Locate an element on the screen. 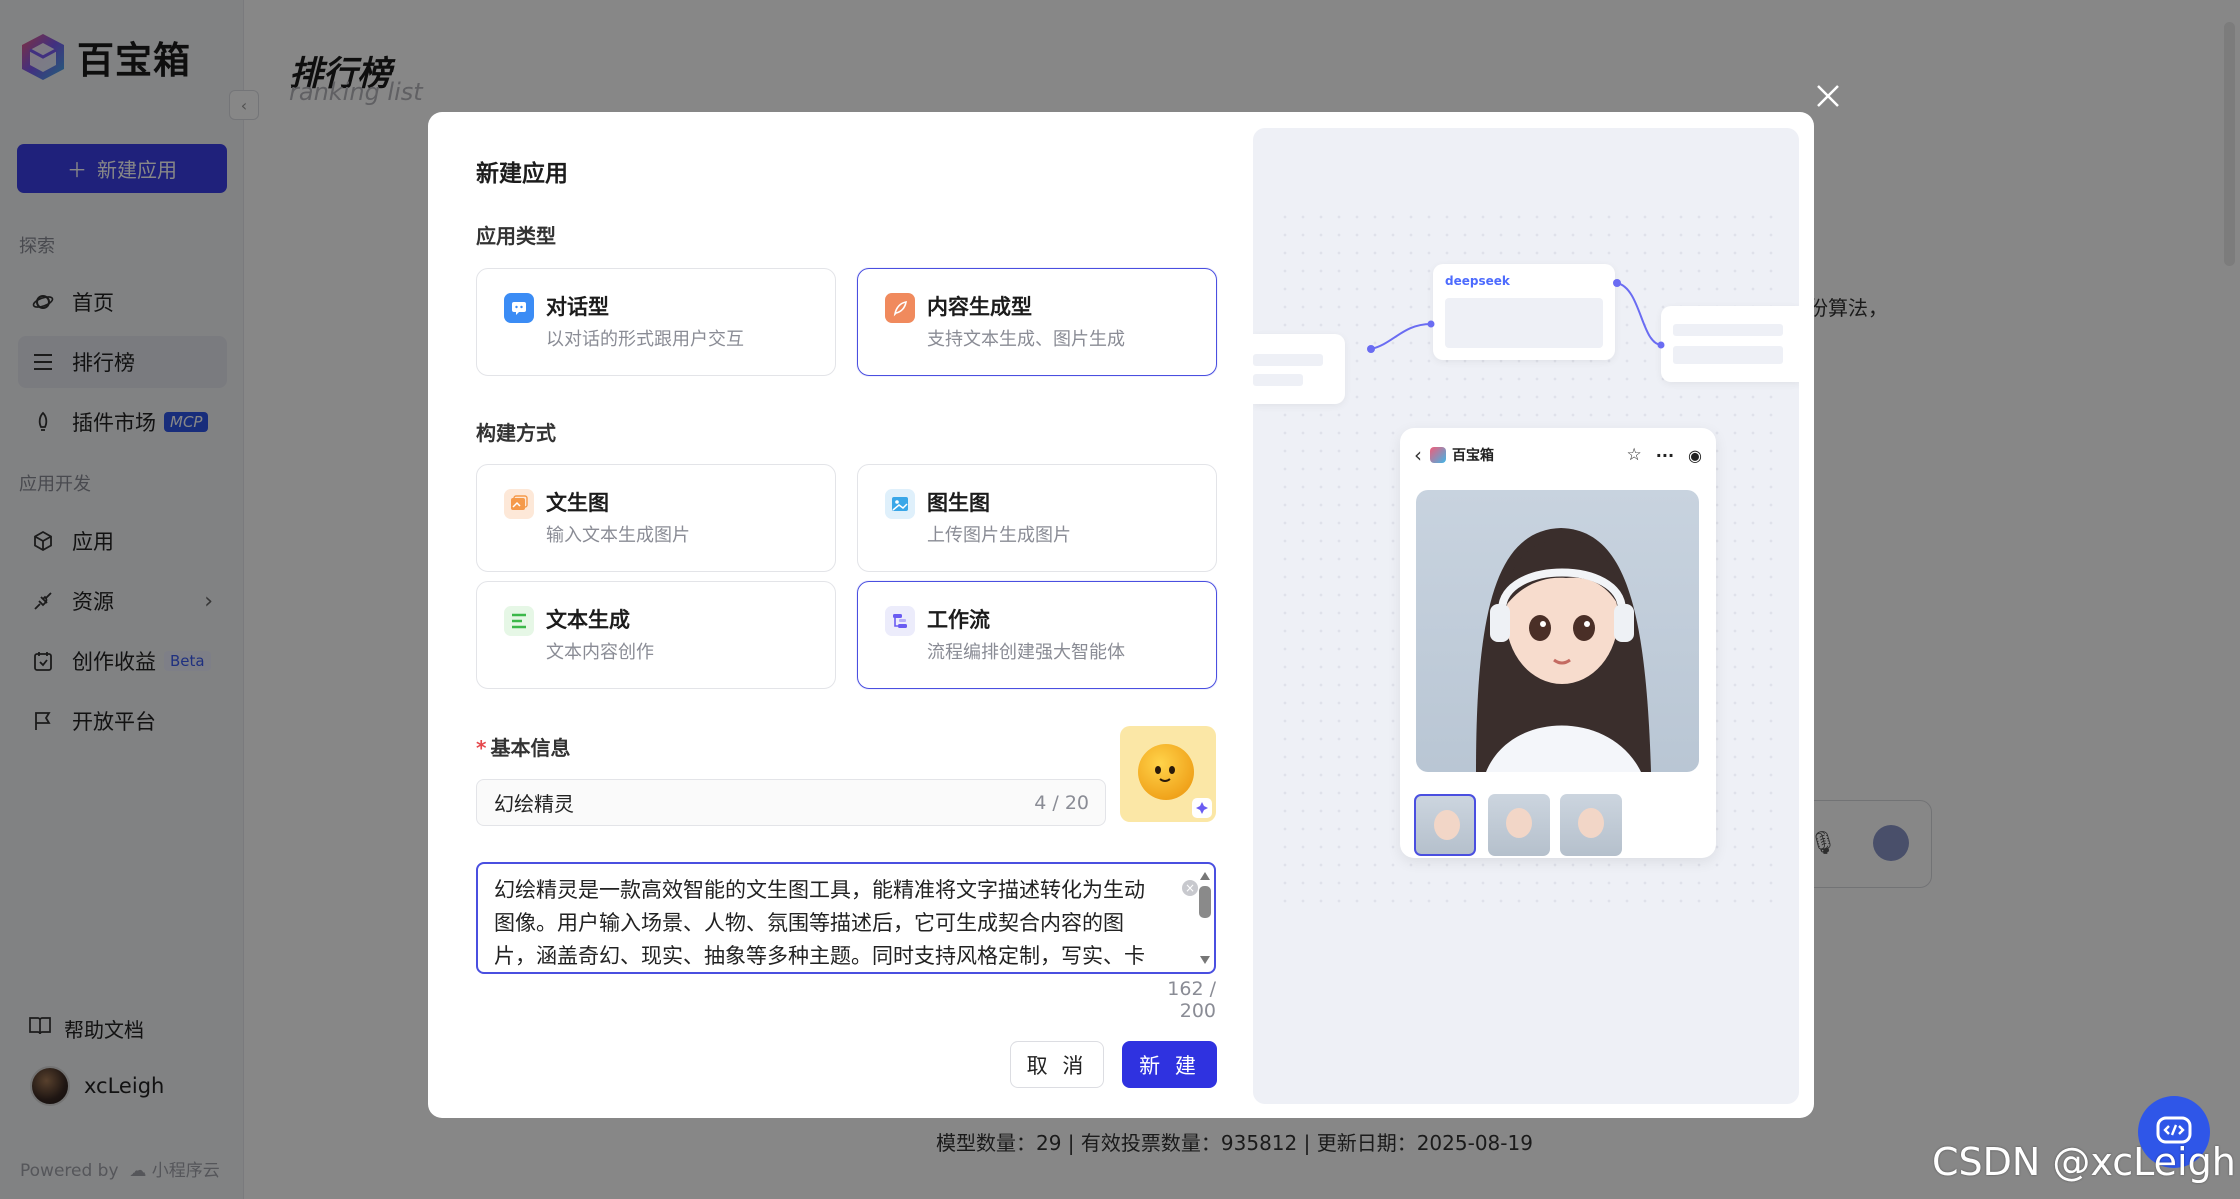 This screenshot has height=1199, width=2240. card-desc: 上传图片生成图片 is located at coordinates (999, 535).